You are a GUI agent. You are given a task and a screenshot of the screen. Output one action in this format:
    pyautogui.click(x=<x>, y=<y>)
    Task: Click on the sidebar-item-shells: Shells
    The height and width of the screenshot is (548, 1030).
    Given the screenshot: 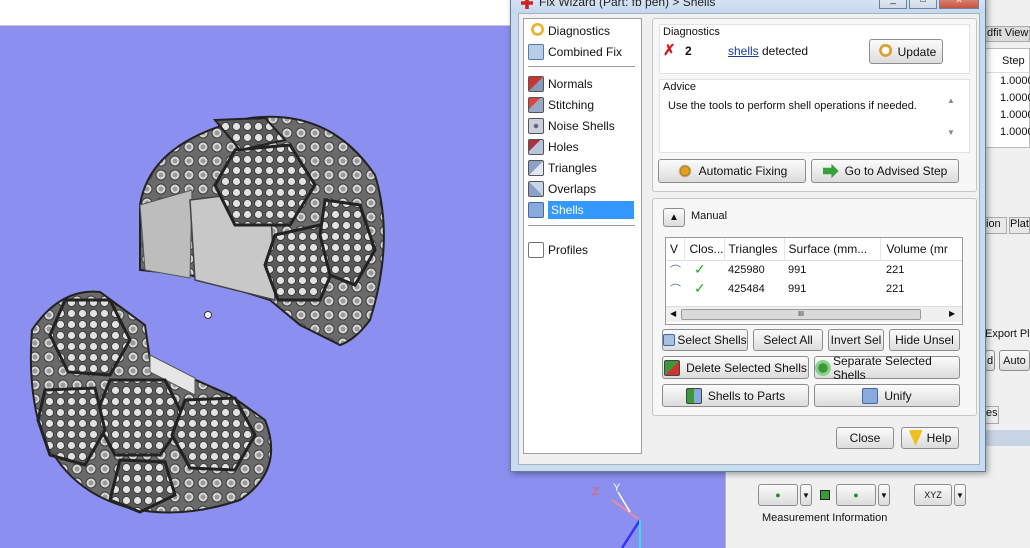 What is the action you would take?
    pyautogui.click(x=583, y=209)
    